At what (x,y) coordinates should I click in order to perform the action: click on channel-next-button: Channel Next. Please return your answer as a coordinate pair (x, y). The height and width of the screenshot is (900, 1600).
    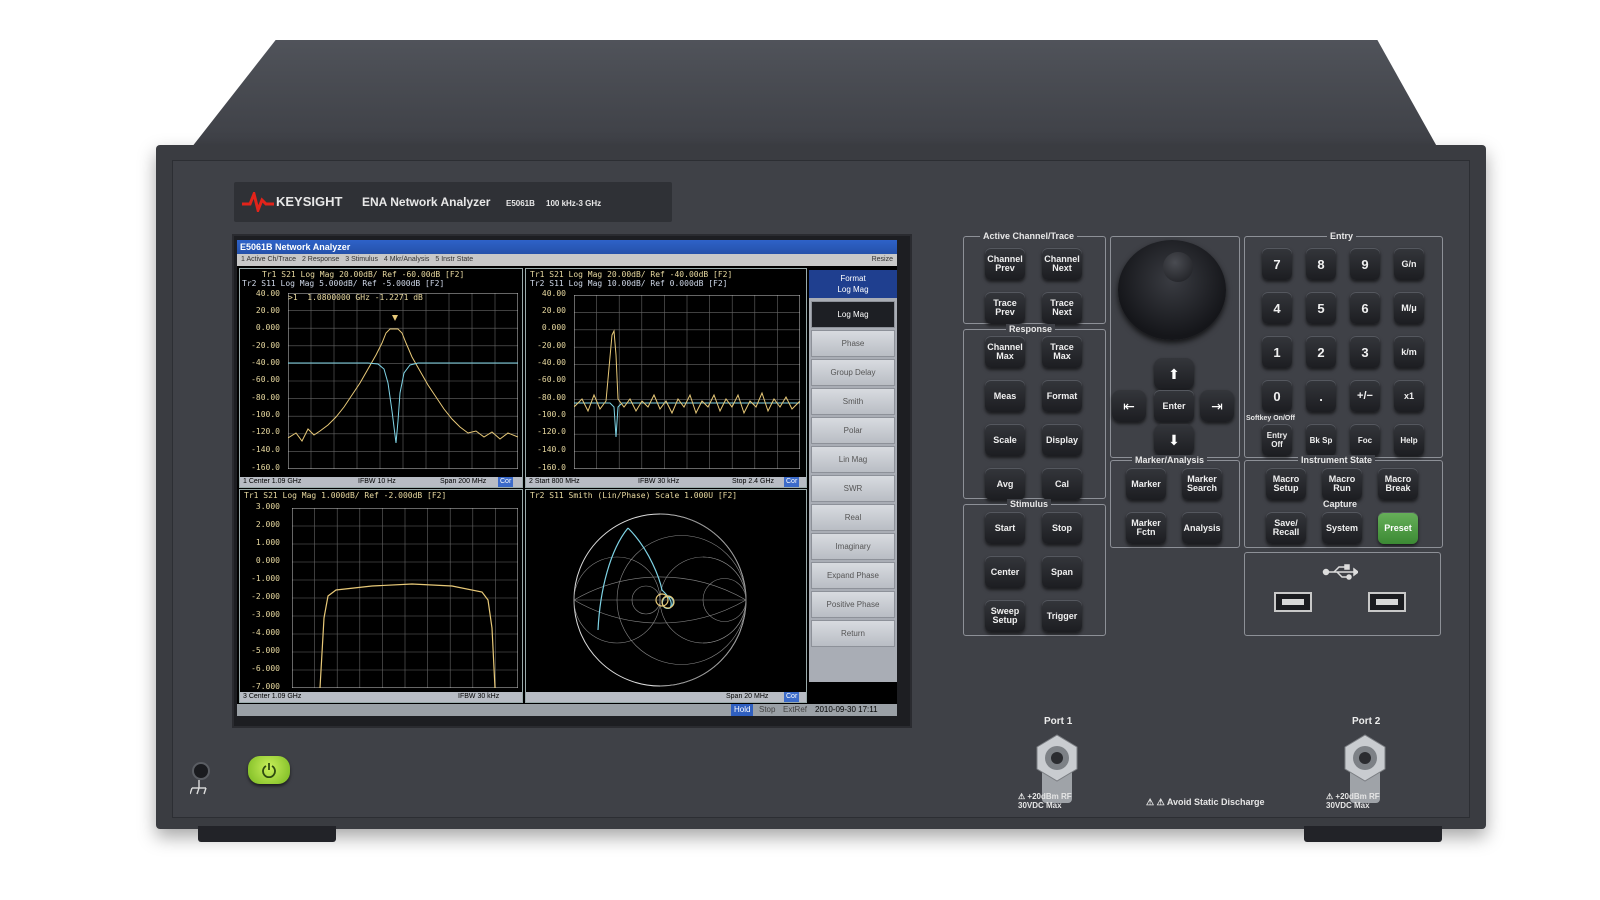
    Looking at the image, I should click on (1062, 264).